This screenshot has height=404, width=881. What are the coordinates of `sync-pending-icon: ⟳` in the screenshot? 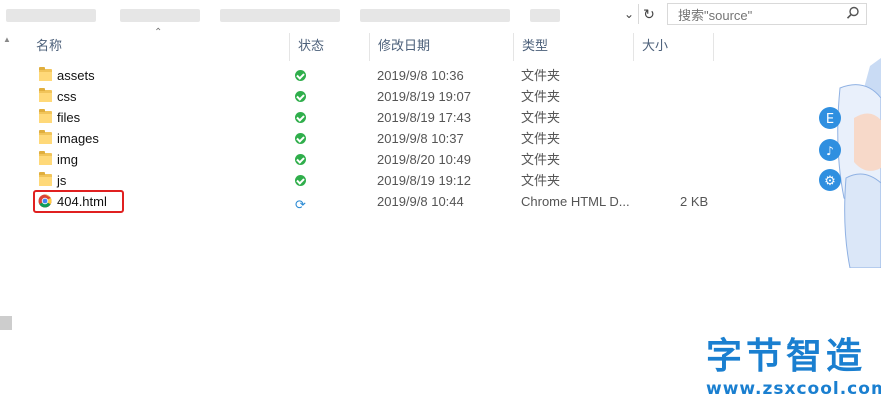 It's located at (300, 204).